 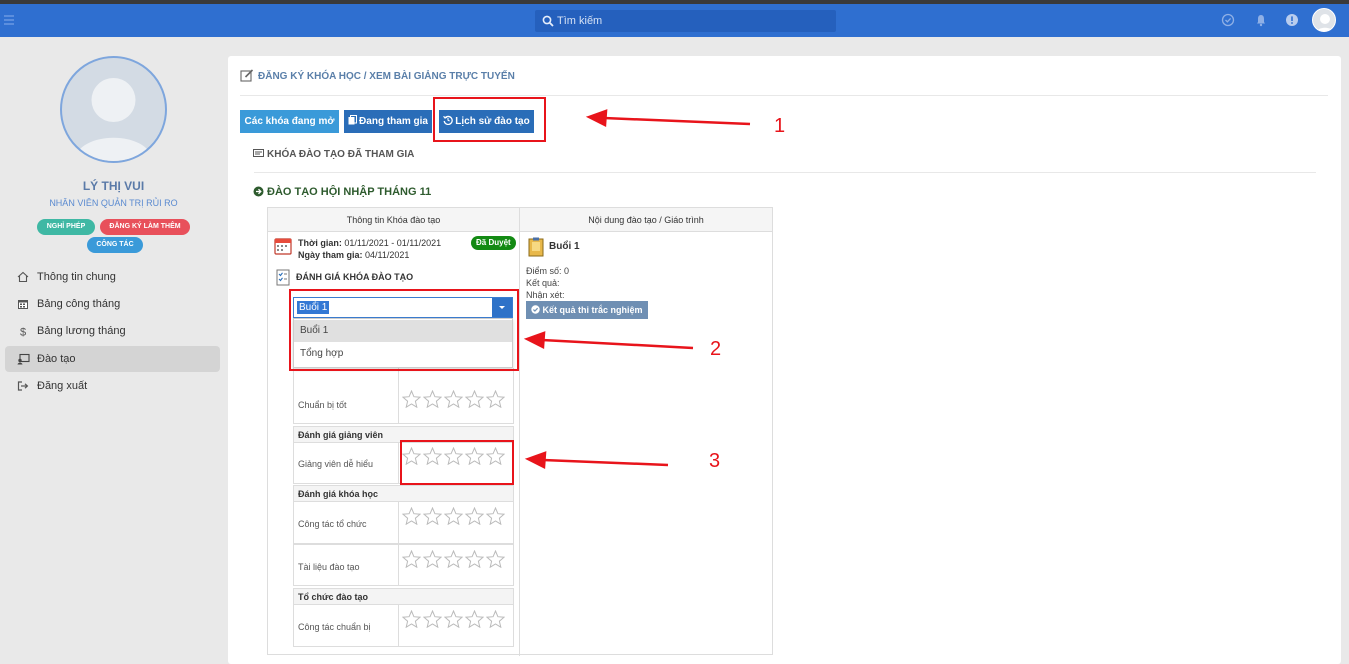 What do you see at coordinates (780, 126) in the screenshot?
I see `annotation-number-1: 1` at bounding box center [780, 126].